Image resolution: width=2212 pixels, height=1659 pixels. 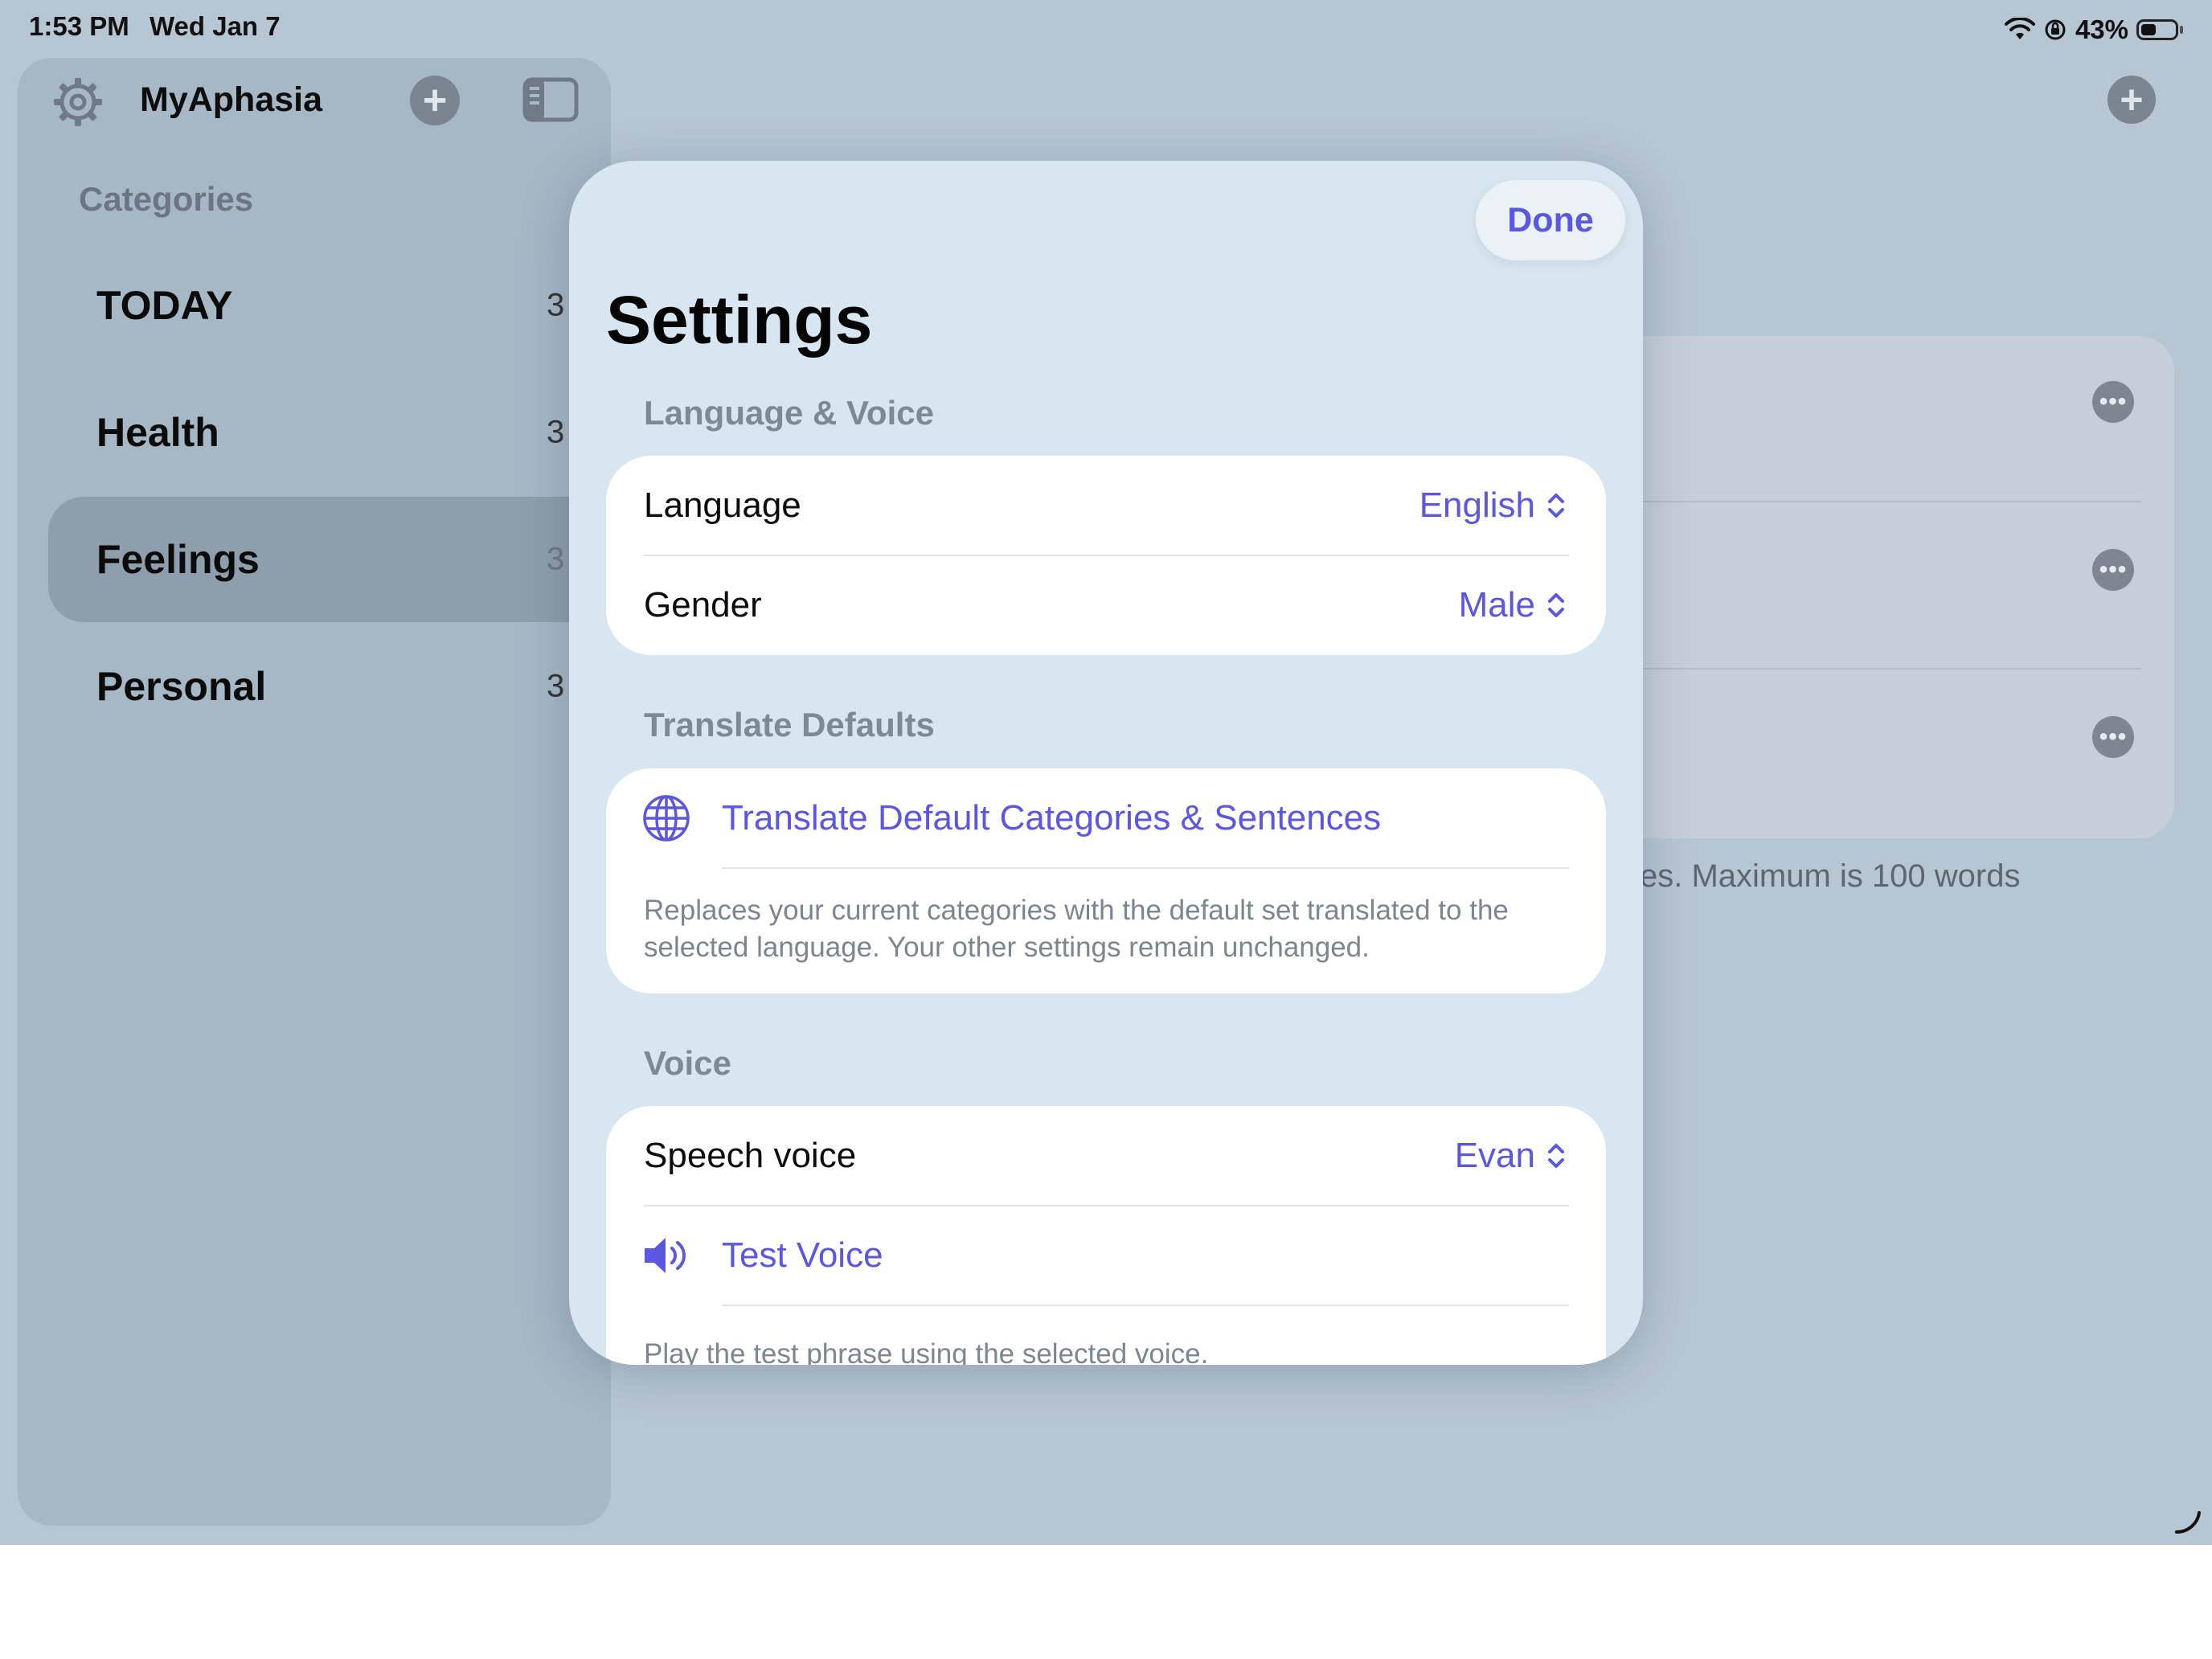 I want to click on language-voice-group: Language English Gender Male, so click(x=1106, y=555).